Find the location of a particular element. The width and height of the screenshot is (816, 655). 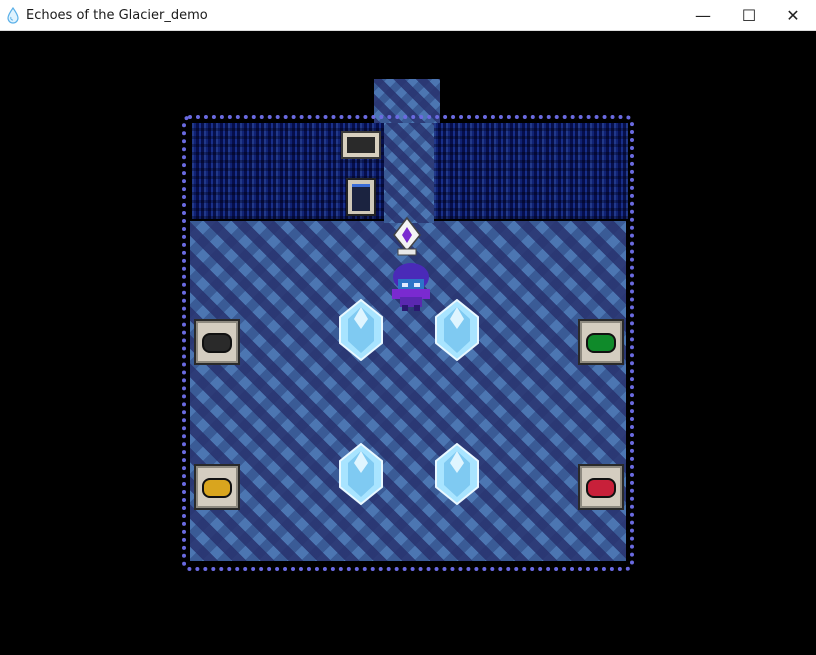

wall-sign is located at coordinates (361, 145).